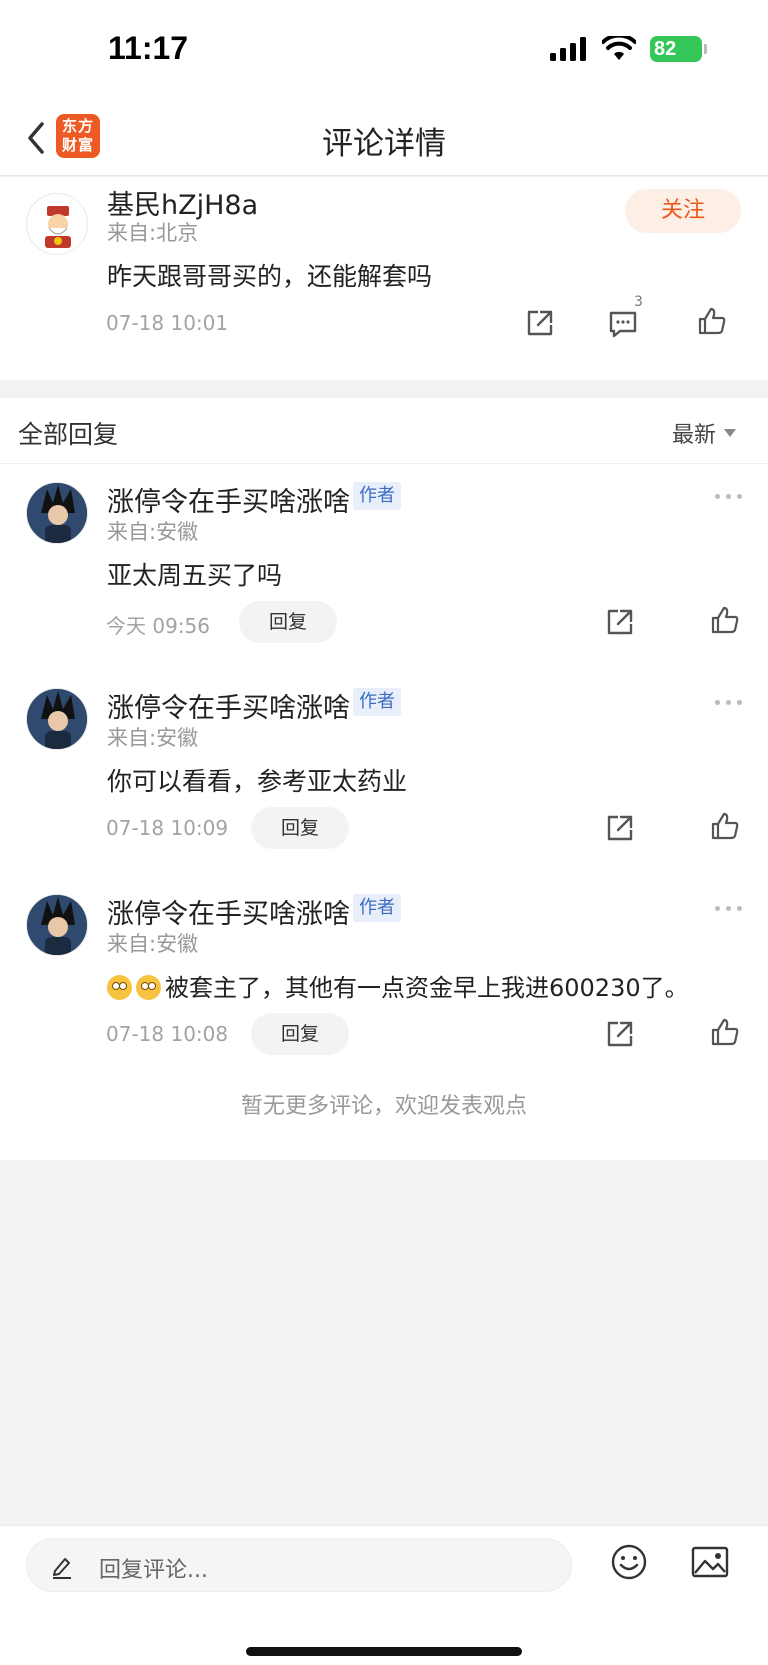 The image size is (768, 1665). What do you see at coordinates (678, 49) in the screenshot?
I see `battery-indicator: 82` at bounding box center [678, 49].